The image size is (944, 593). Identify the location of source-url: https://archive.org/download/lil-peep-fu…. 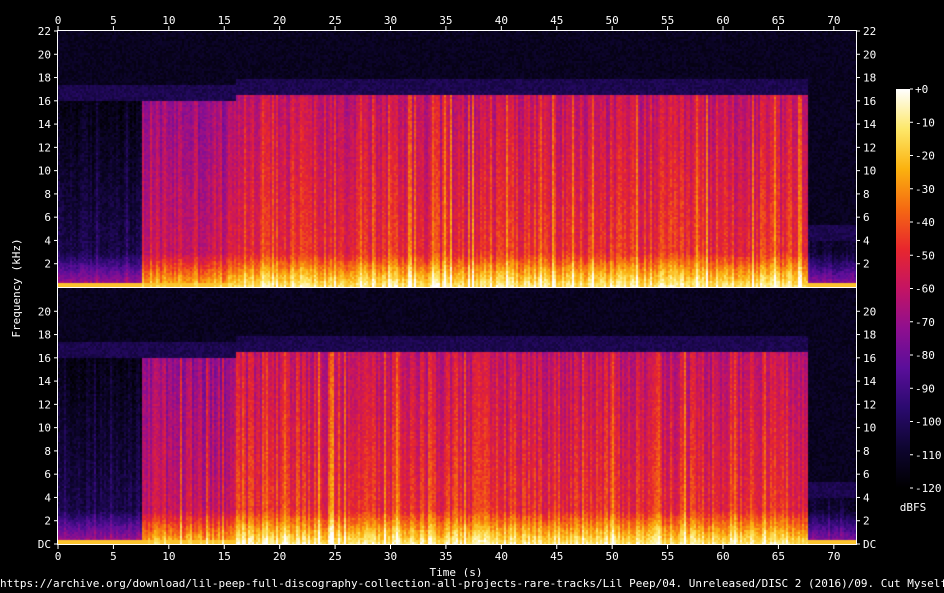
(472, 583).